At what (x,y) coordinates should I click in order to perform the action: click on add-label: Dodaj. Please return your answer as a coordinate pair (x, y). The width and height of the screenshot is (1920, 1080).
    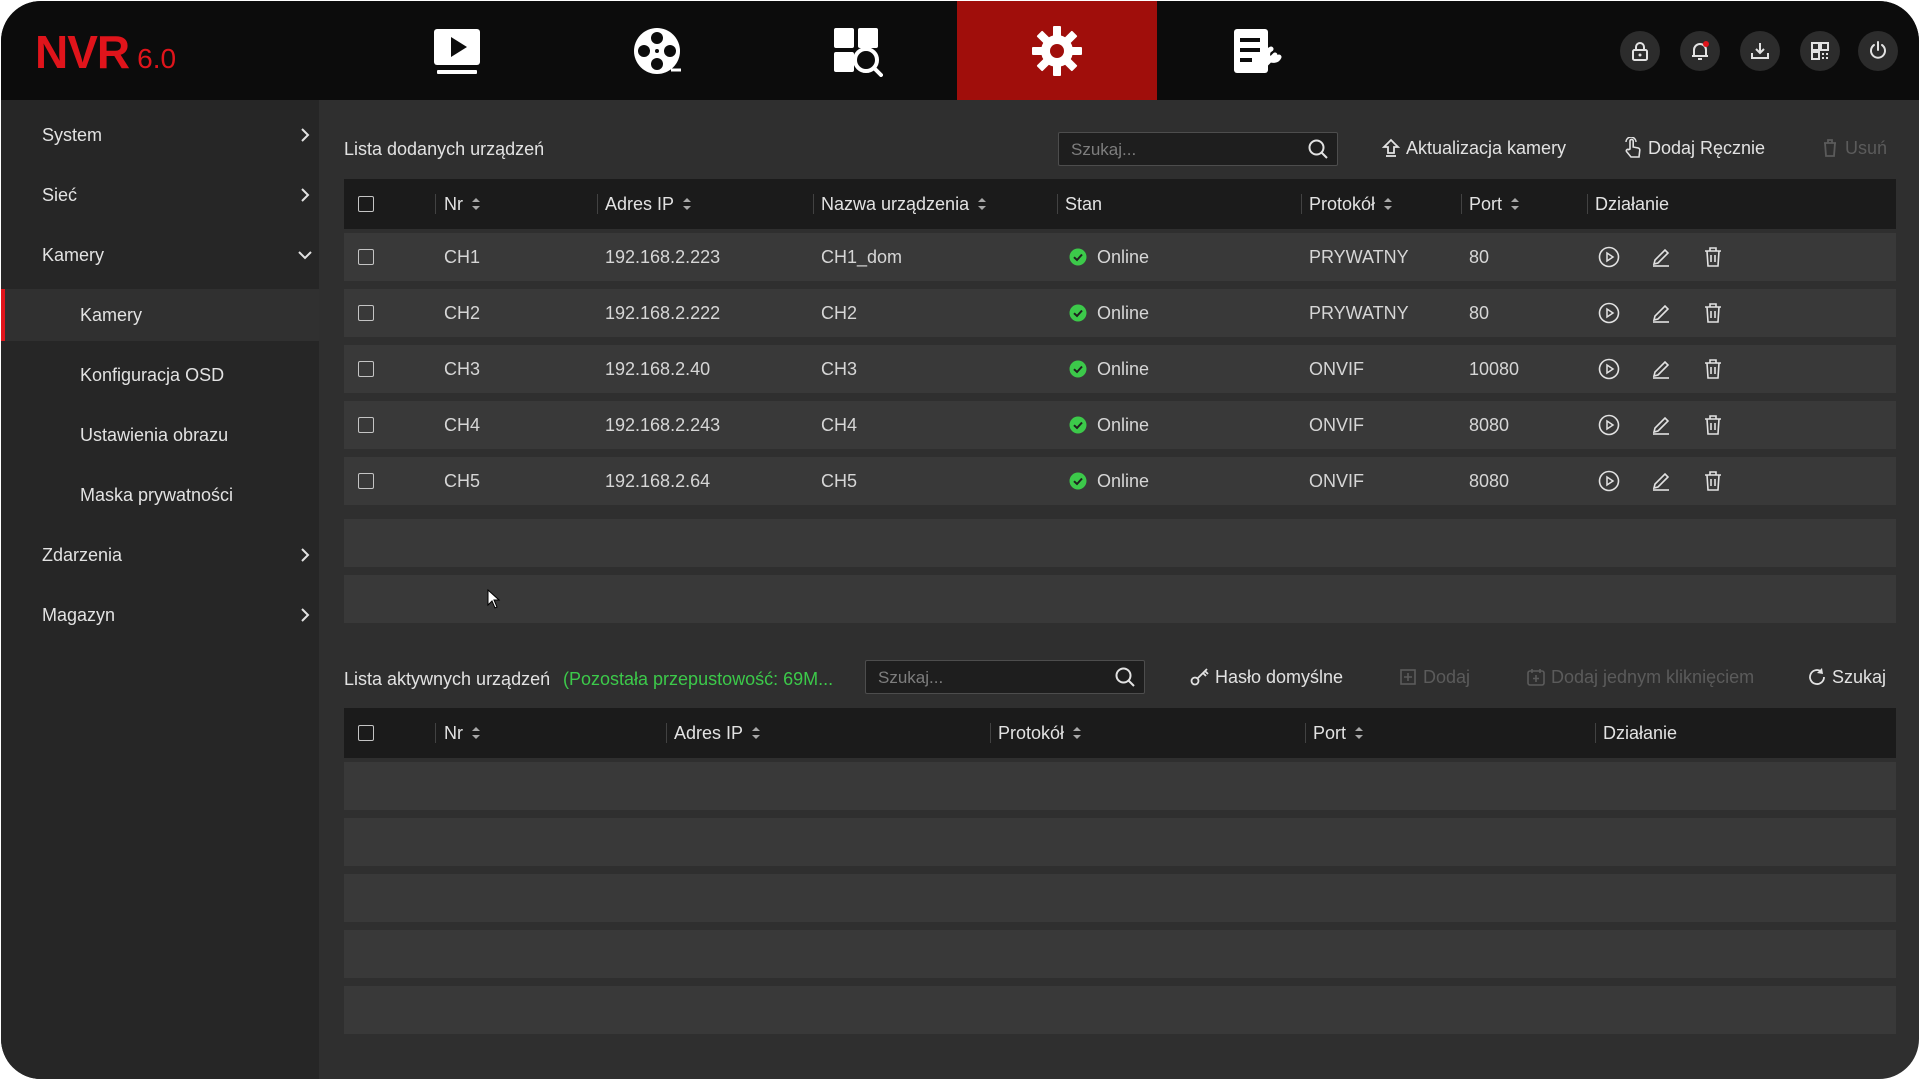
    Looking at the image, I should click on (1447, 676).